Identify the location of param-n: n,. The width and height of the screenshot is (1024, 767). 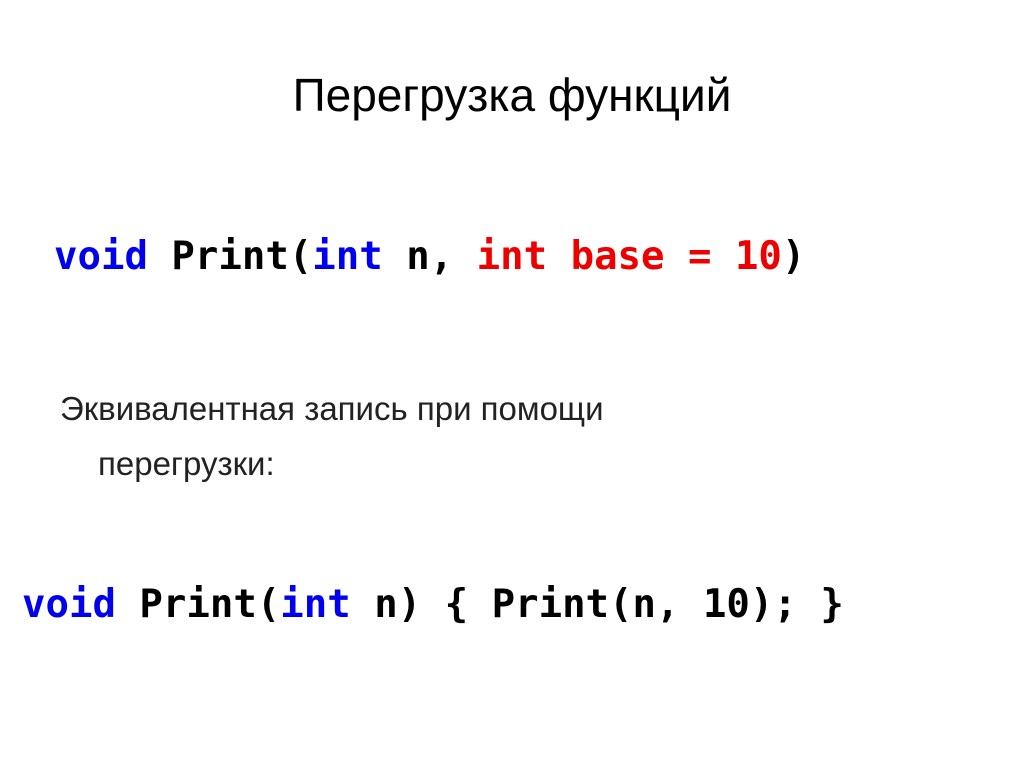
(429, 256).